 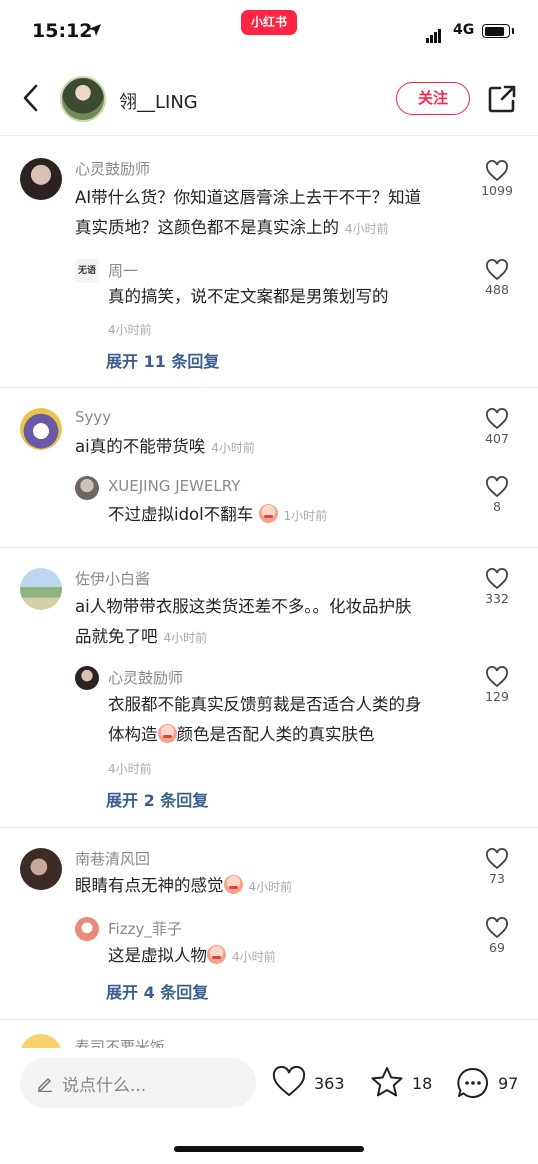 I want to click on status-bar: 15:12 小红书 4G, so click(x=269, y=30).